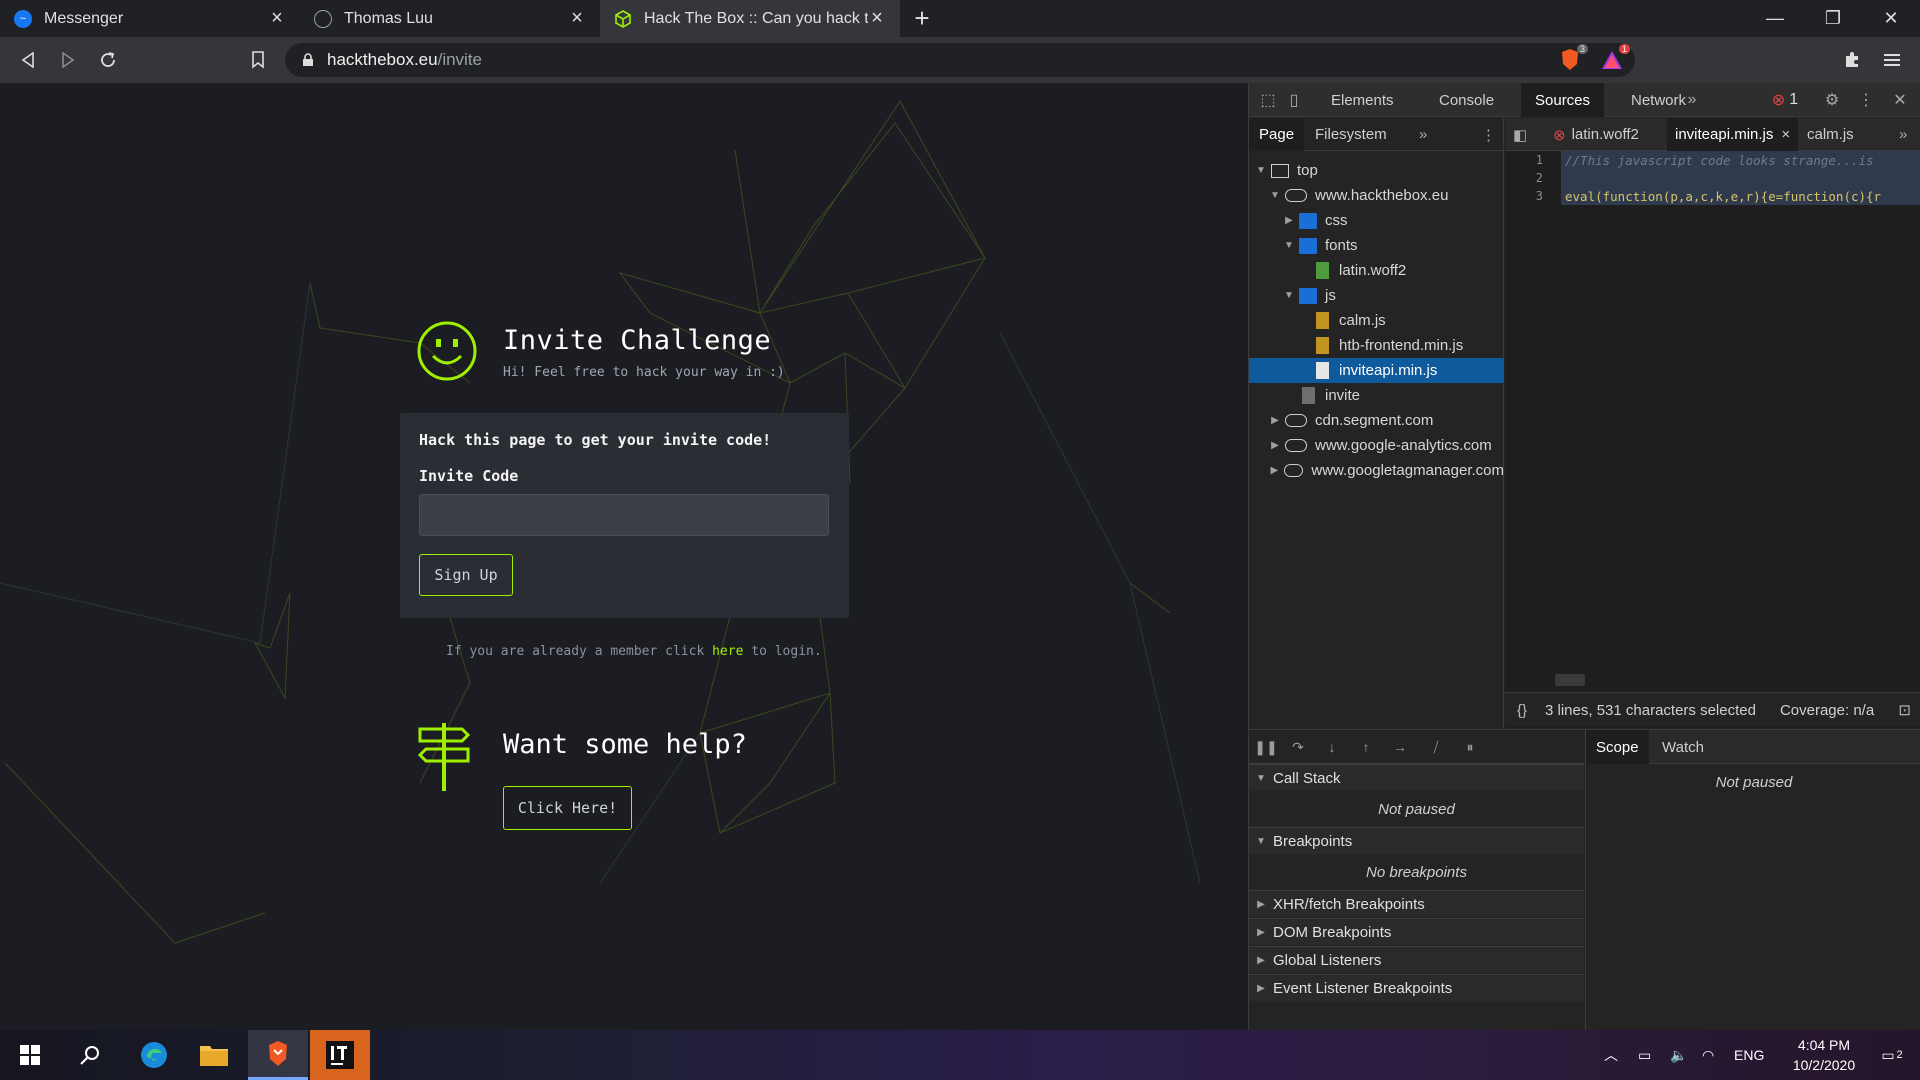  What do you see at coordinates (1892, 60) in the screenshot?
I see `menu-button` at bounding box center [1892, 60].